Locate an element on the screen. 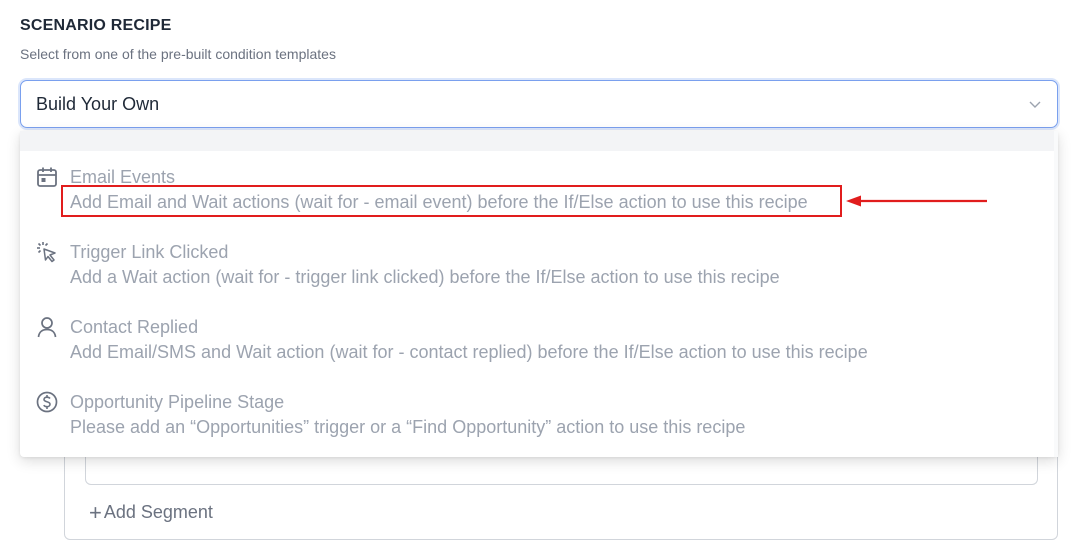  dollar-circle-icon is located at coordinates (47, 402).